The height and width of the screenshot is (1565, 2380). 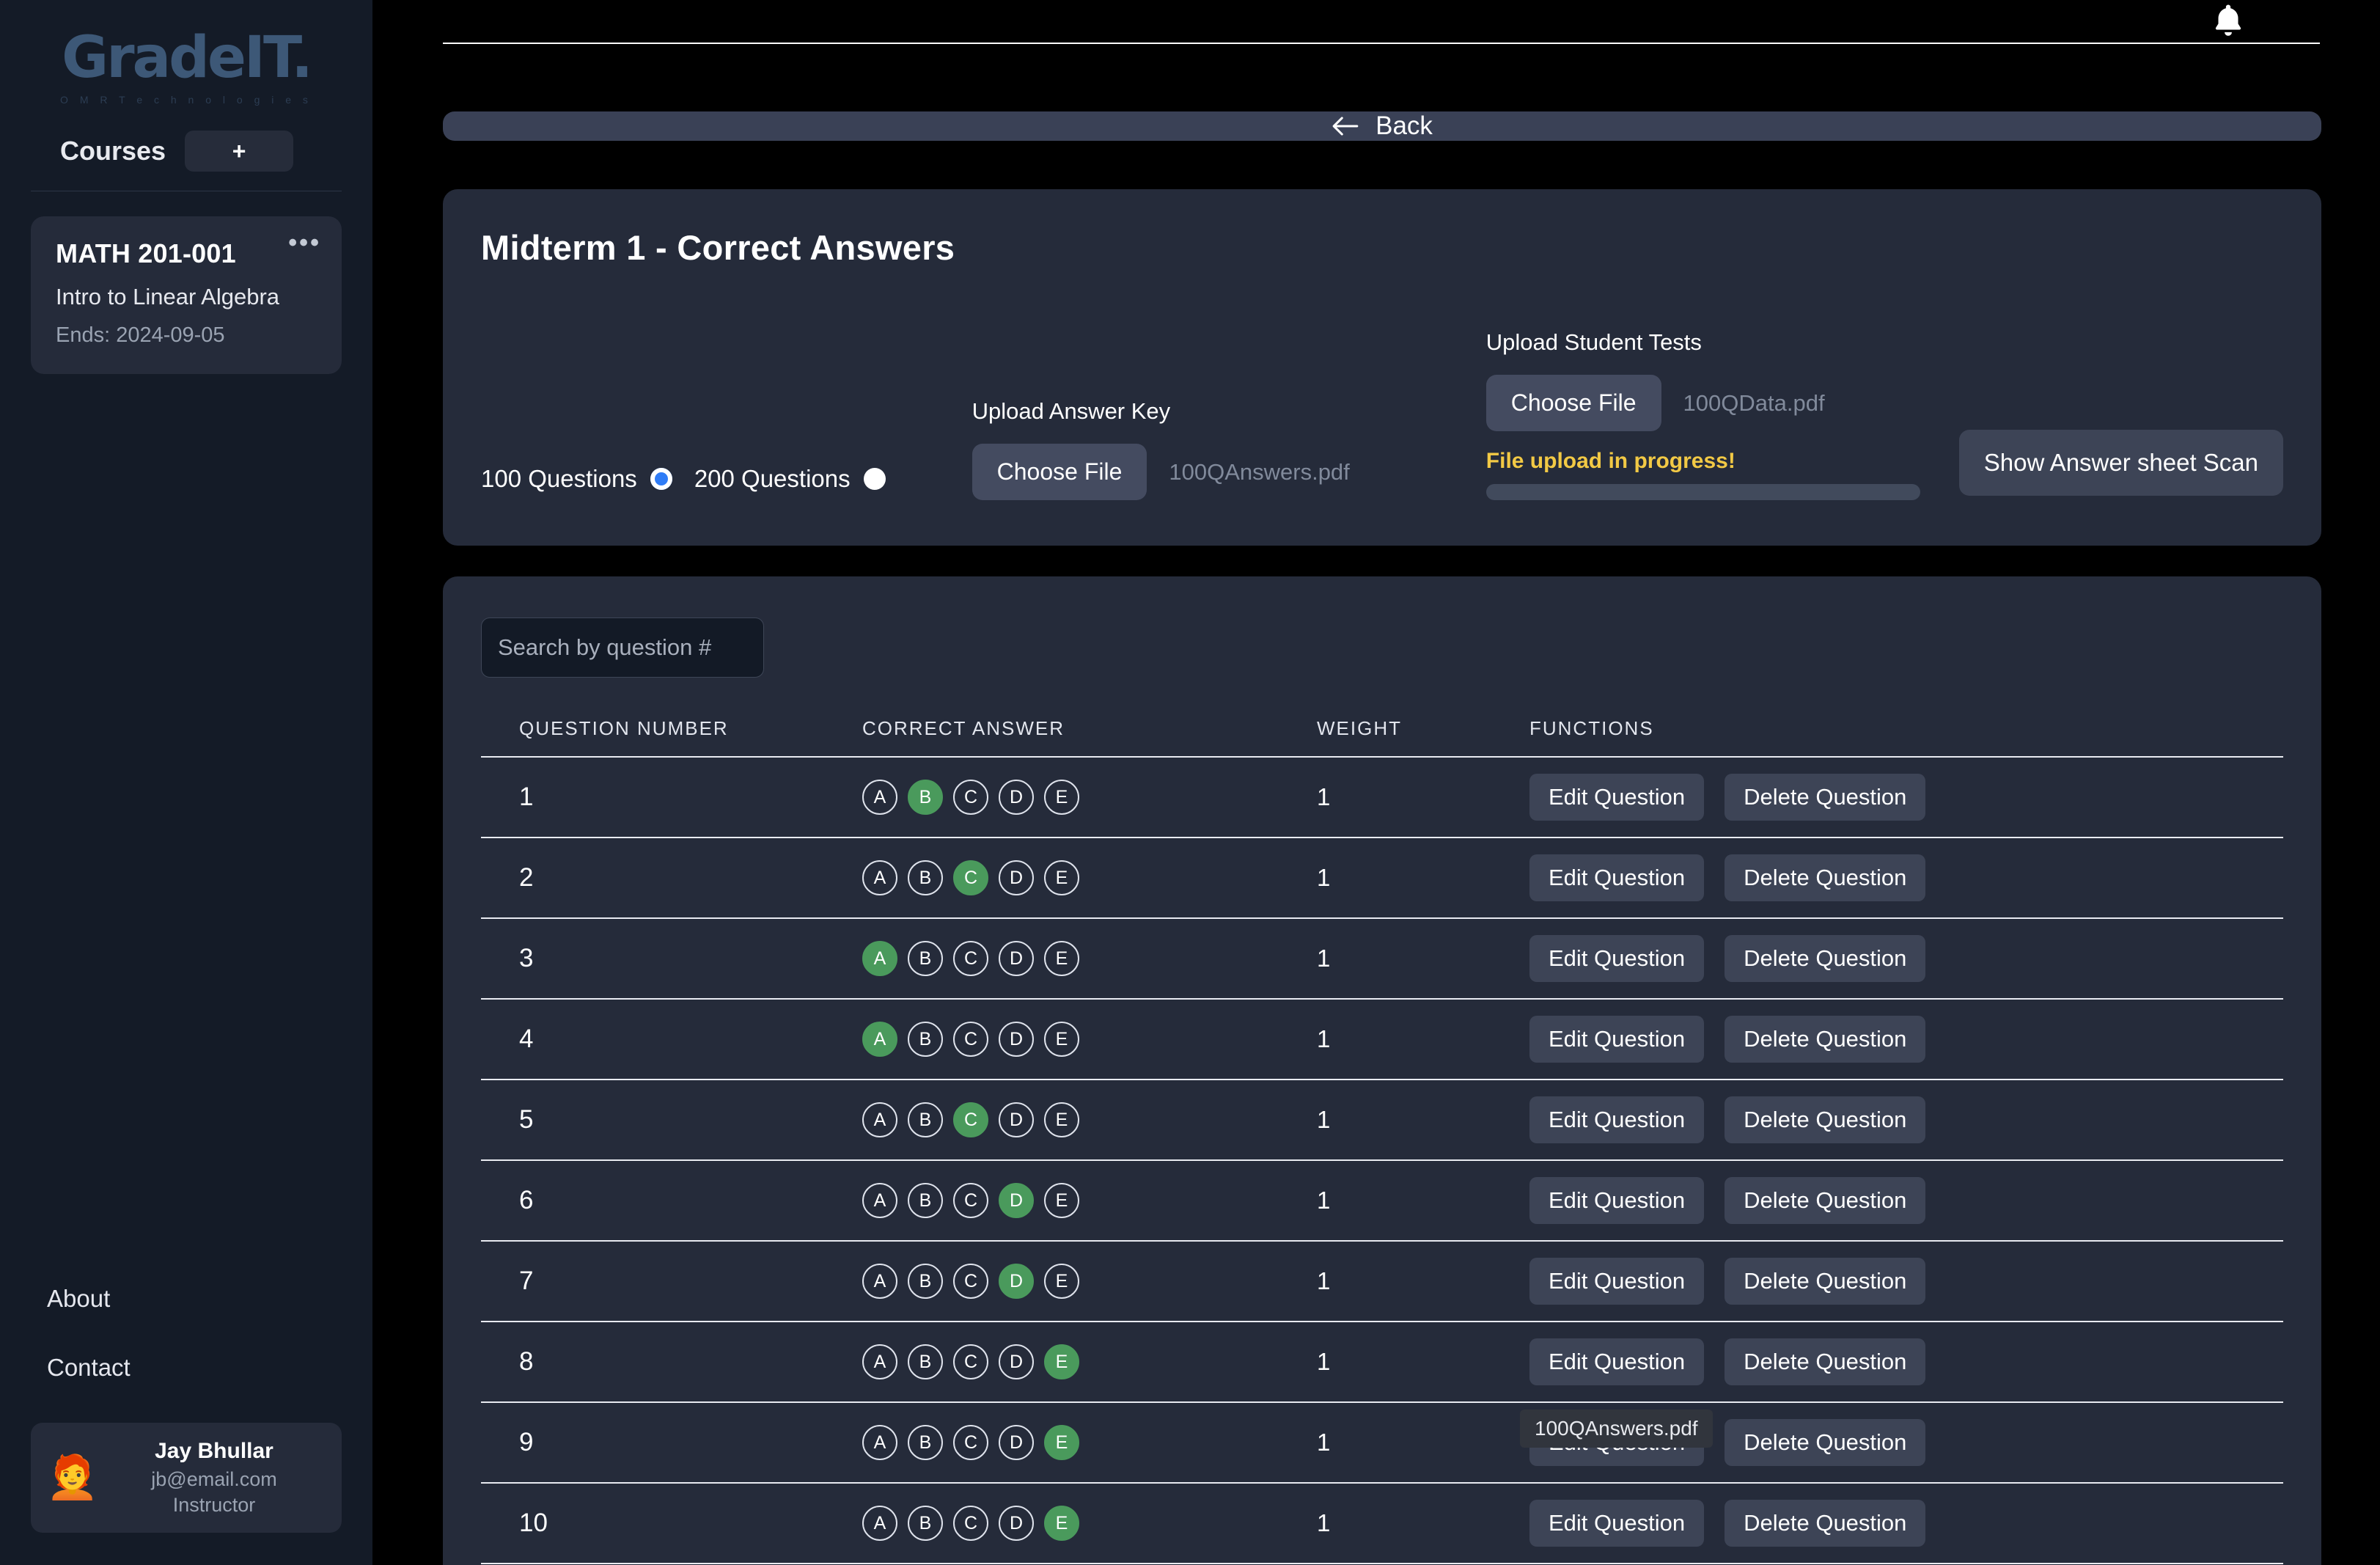 What do you see at coordinates (1324, 1442) in the screenshot?
I see `weight-value: 1` at bounding box center [1324, 1442].